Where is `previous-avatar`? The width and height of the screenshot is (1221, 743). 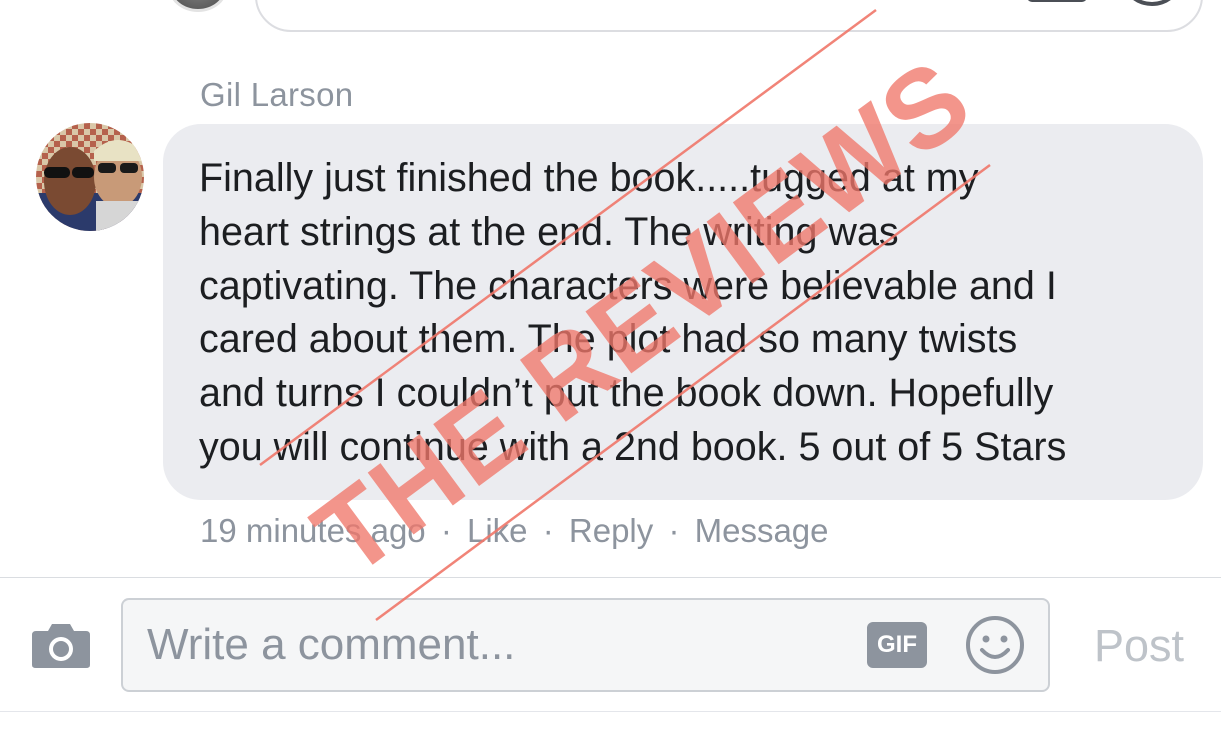
previous-avatar is located at coordinates (198, 6).